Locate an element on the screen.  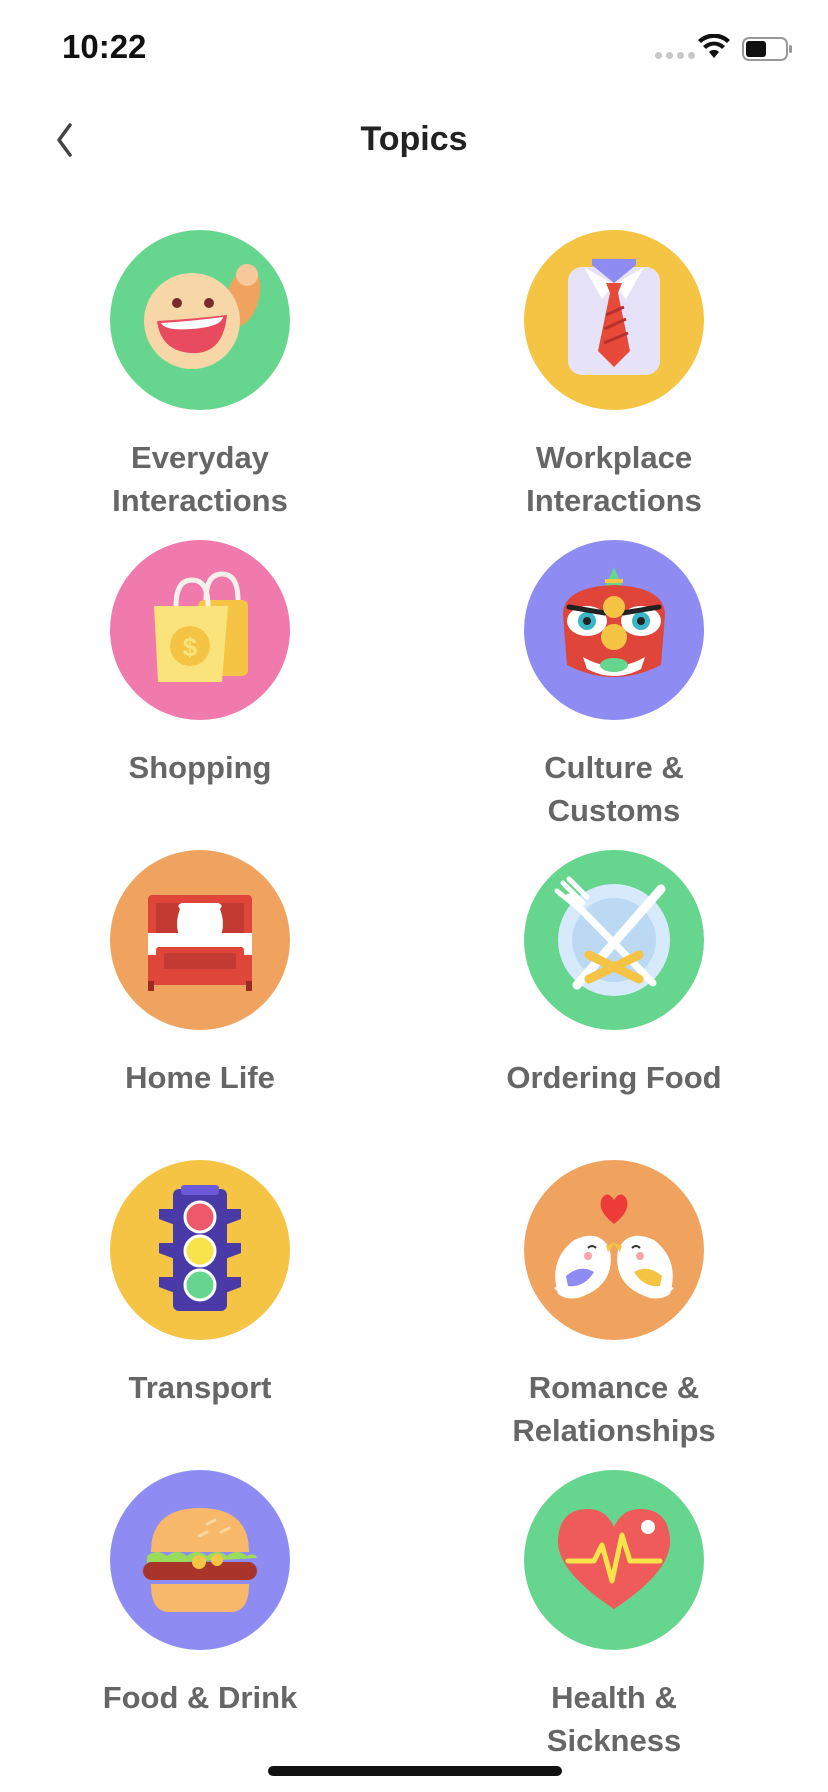
topic-label: Ordering Food is located at coordinates (614, 1077).